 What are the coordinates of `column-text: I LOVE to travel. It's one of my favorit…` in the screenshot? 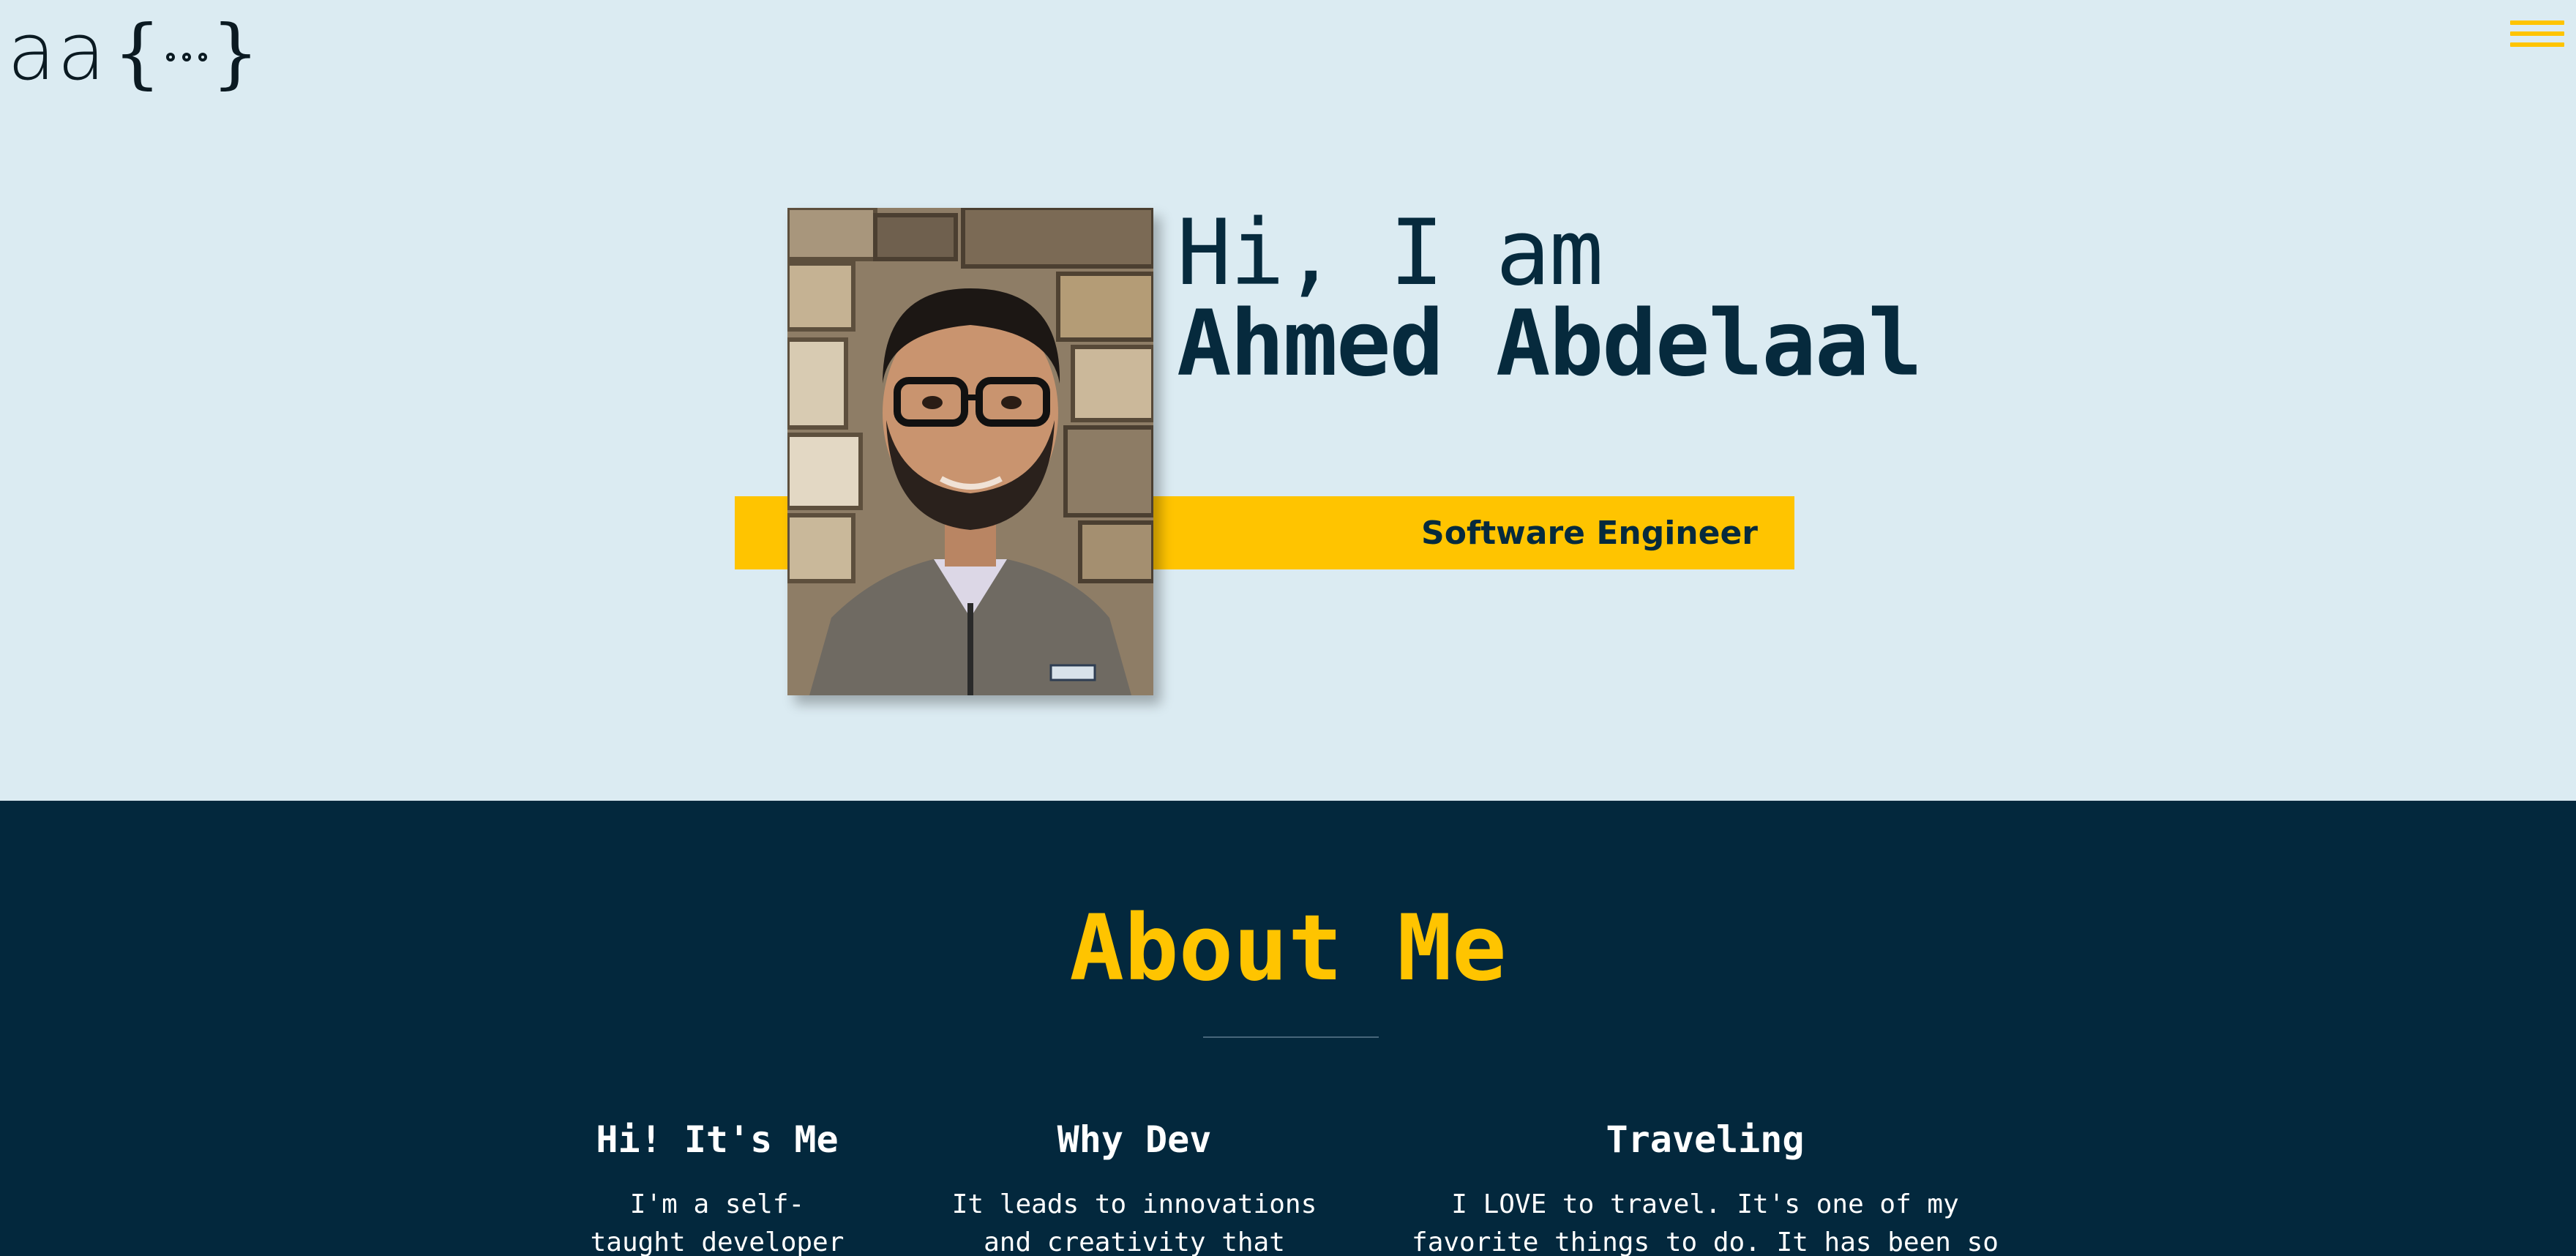 It's located at (1705, 1222).